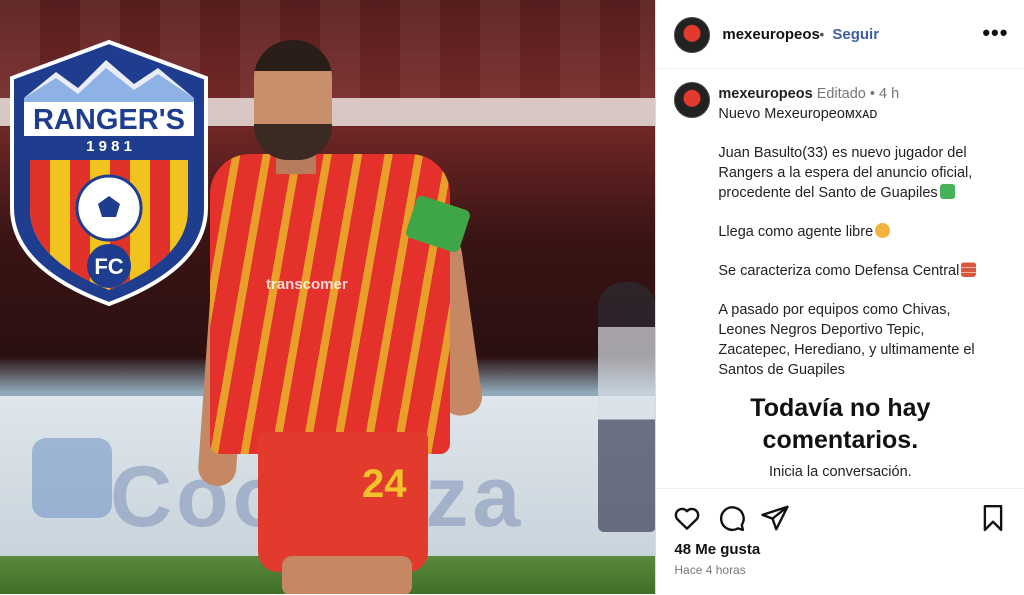 The width and height of the screenshot is (1024, 595). I want to click on caption-line: Zacatepec, Herediano, y ultimamente el, so click(846, 350).